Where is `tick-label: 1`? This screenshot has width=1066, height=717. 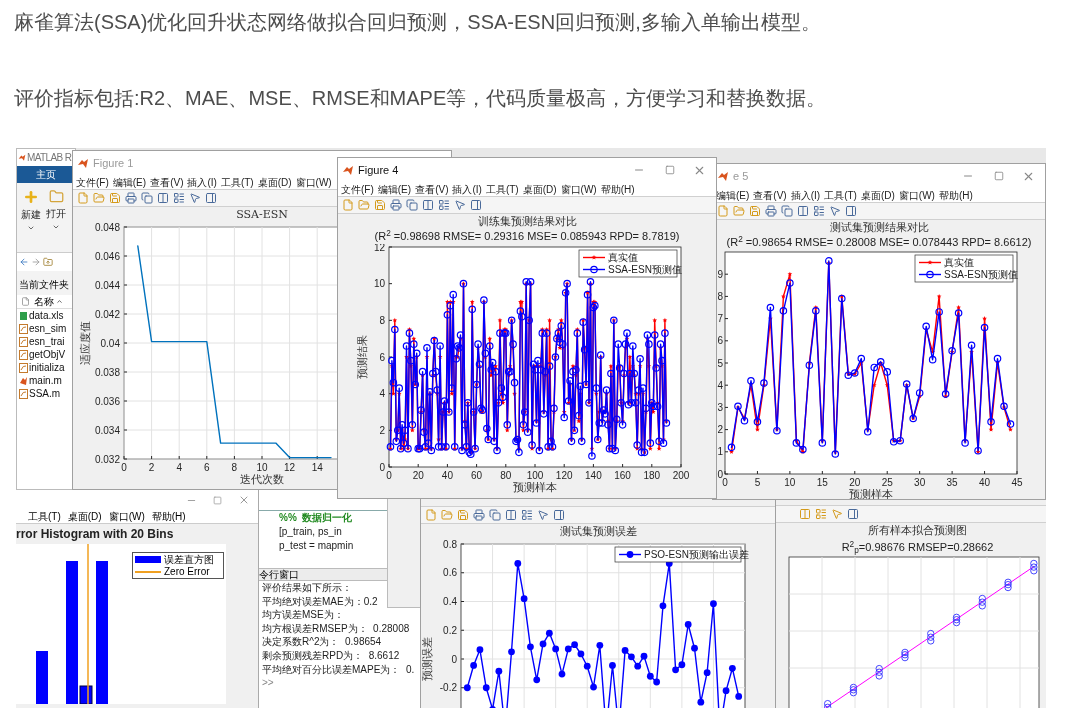 tick-label: 1 is located at coordinates (720, 452).